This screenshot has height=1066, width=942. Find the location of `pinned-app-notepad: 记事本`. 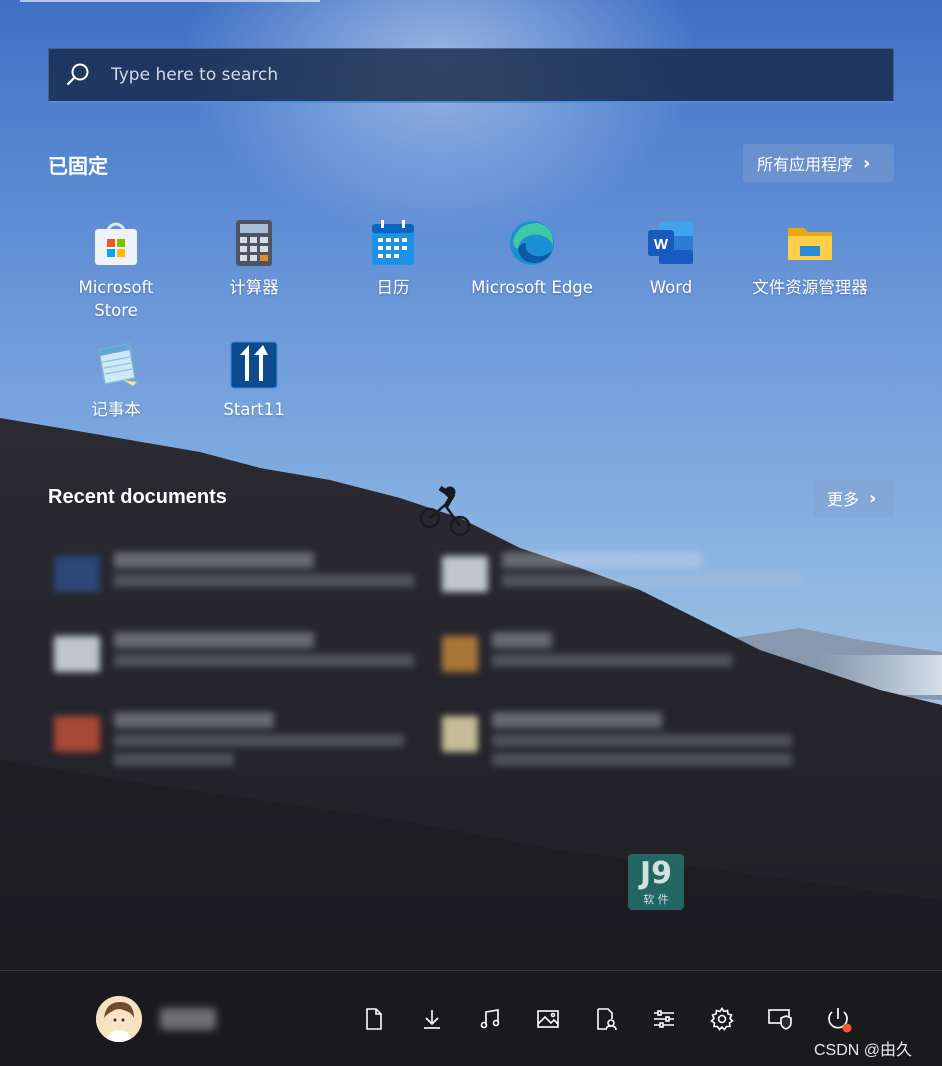

pinned-app-notepad: 记事本 is located at coordinates (116, 380).